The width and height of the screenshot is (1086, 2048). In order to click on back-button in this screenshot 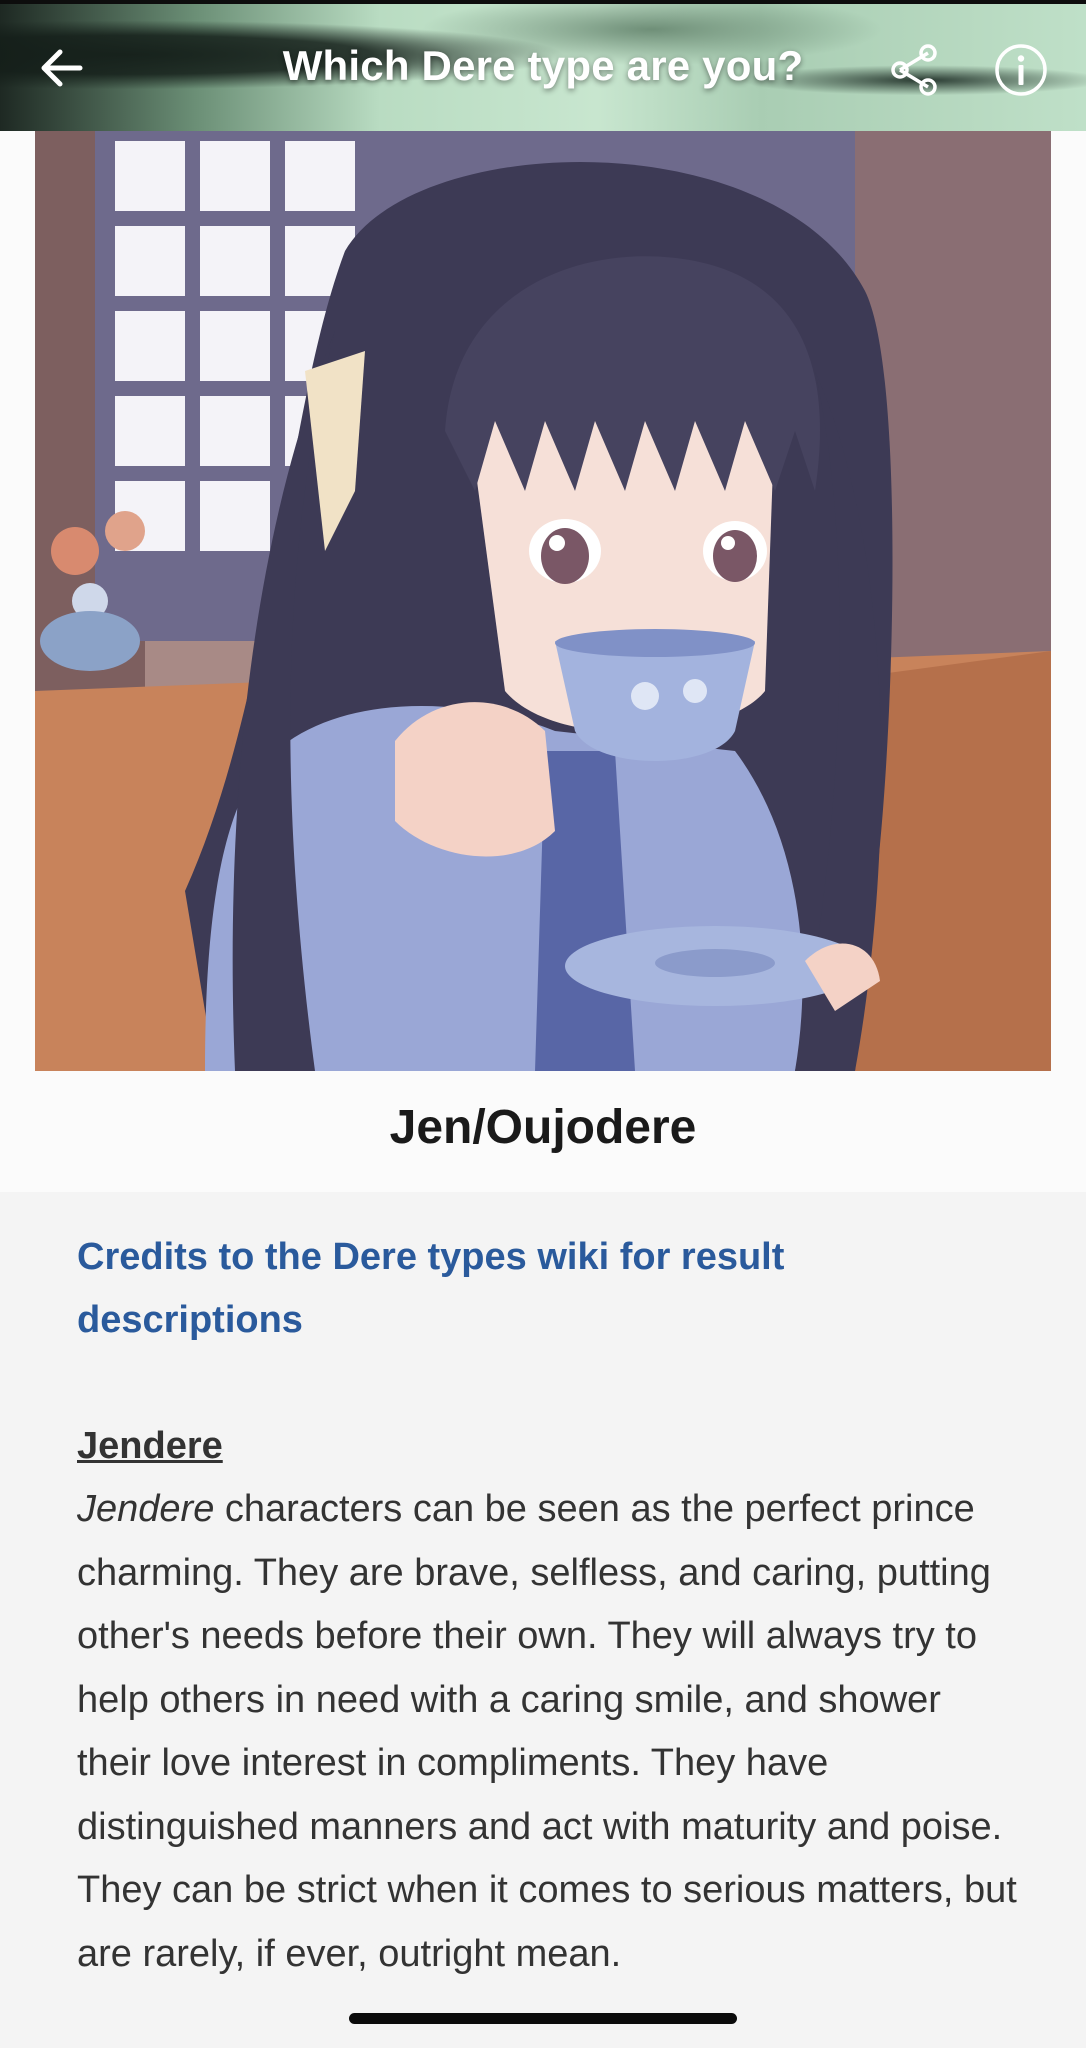, I will do `click(62, 68)`.